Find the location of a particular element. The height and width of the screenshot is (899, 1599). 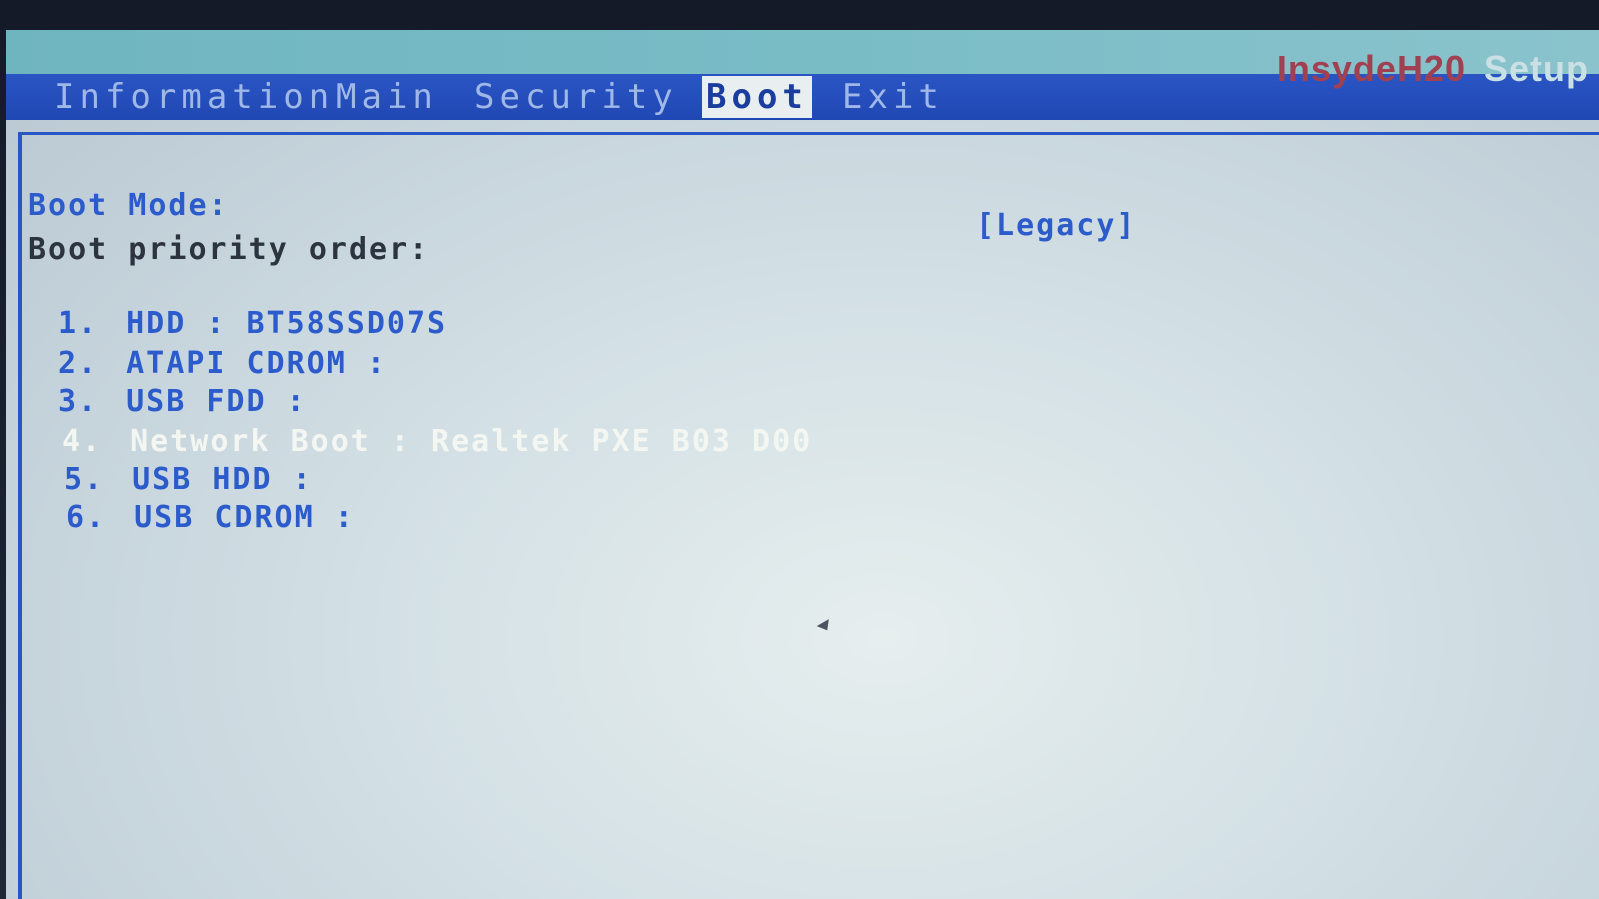

boot-item-label: USB HDD : is located at coordinates (222, 479).